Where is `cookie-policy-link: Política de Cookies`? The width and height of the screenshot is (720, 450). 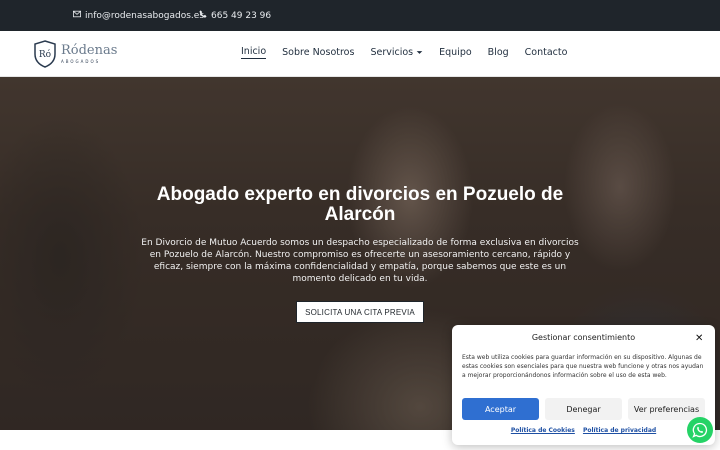 cookie-policy-link: Política de Cookies is located at coordinates (543, 430).